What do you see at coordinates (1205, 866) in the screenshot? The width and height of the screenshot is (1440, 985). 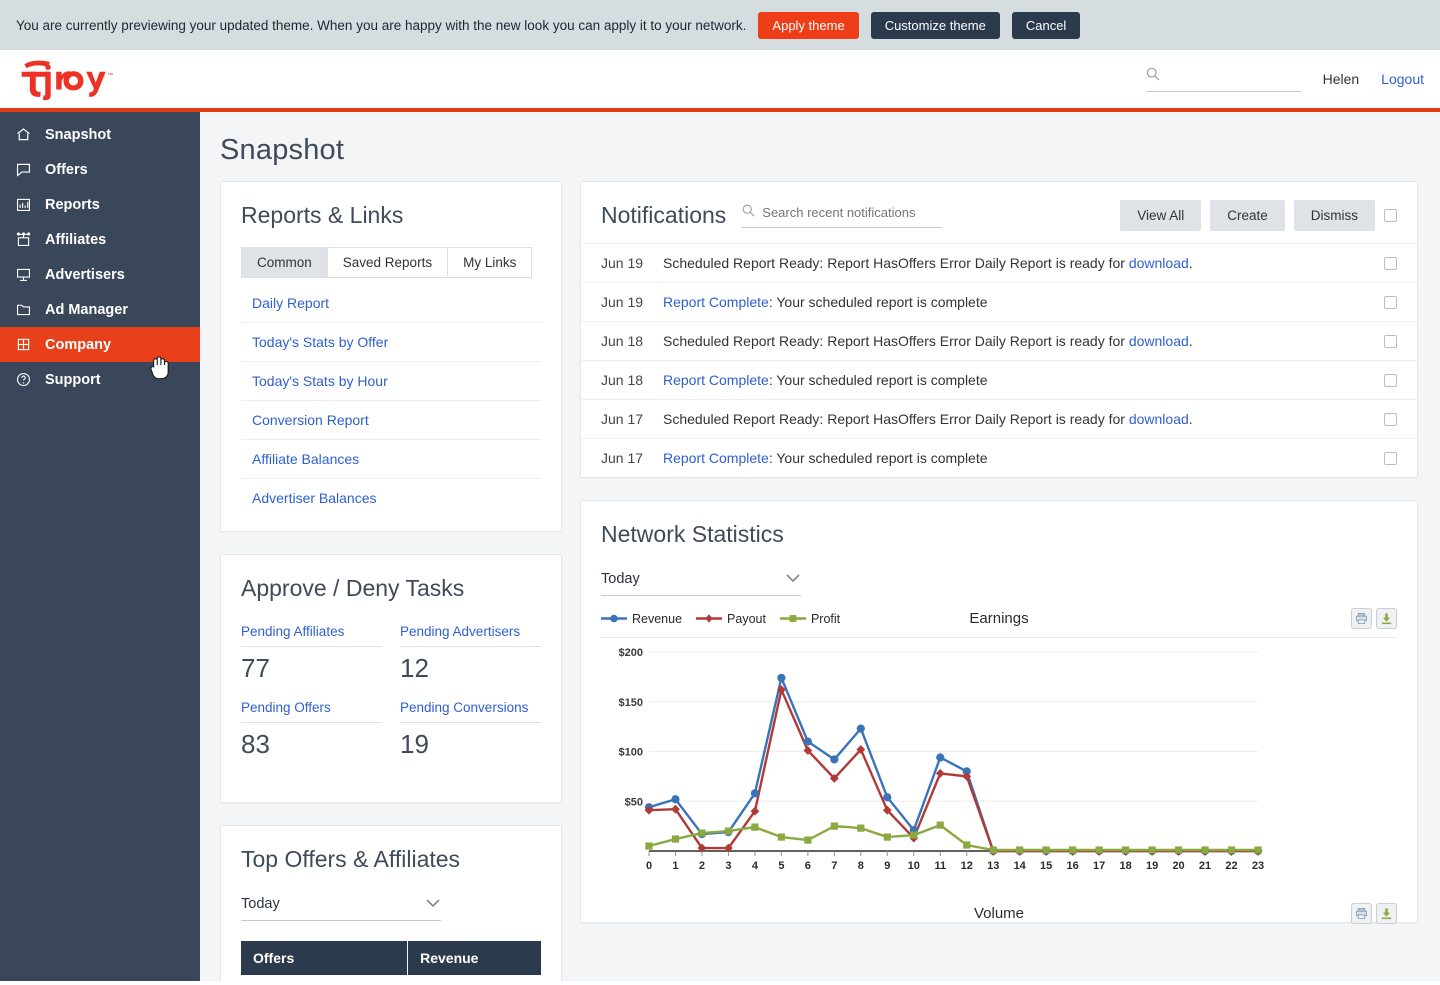 I see `svg-text: 21` at bounding box center [1205, 866].